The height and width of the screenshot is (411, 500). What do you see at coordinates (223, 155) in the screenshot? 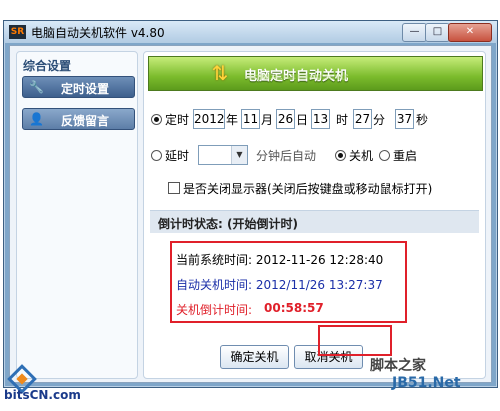
I see `delay-minutes-select: ▼` at bounding box center [223, 155].